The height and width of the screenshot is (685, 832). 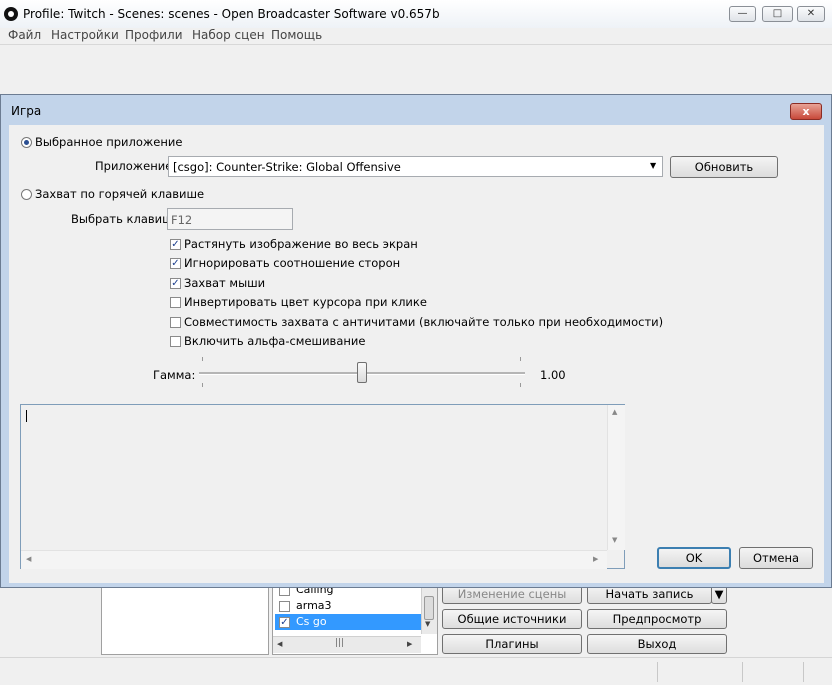 I want to click on capture-mouse-checkbox: ✓, so click(x=175, y=283).